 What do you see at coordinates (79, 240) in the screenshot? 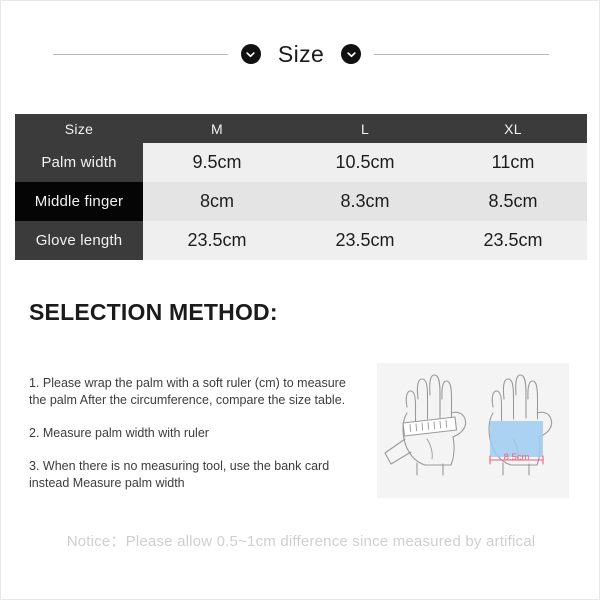
I see `row-label-glove-length: Glove length` at bounding box center [79, 240].